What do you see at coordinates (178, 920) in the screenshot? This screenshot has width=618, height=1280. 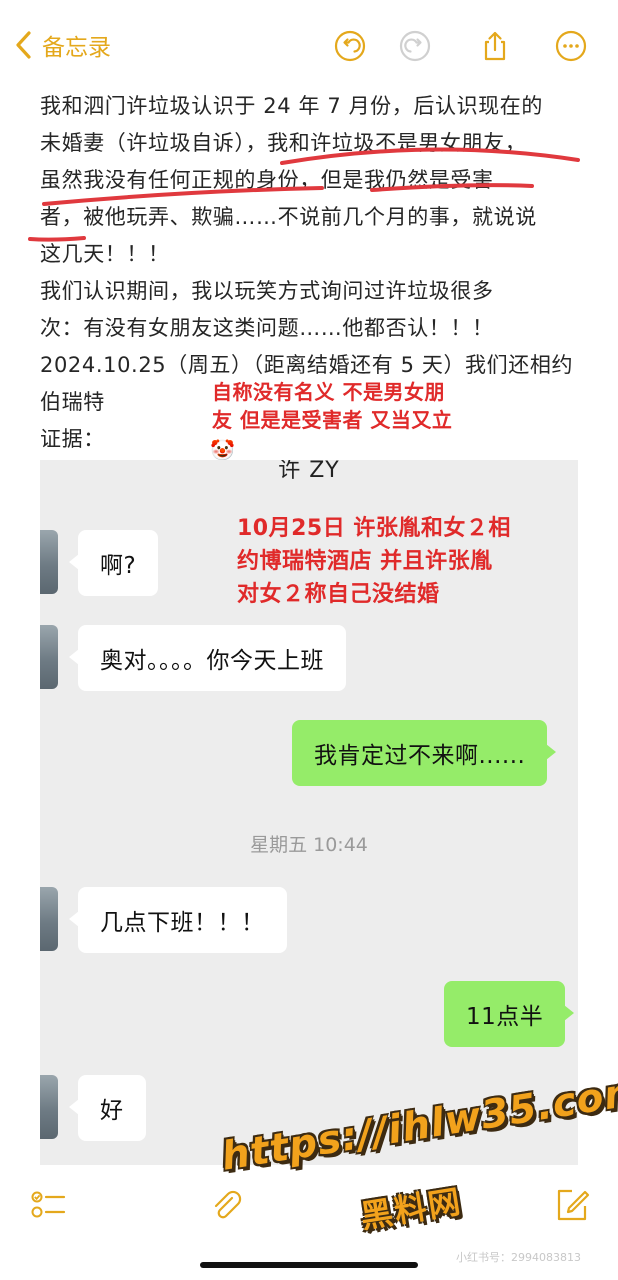 I see `chat-bubble-incoming: 几点下班！！！` at bounding box center [178, 920].